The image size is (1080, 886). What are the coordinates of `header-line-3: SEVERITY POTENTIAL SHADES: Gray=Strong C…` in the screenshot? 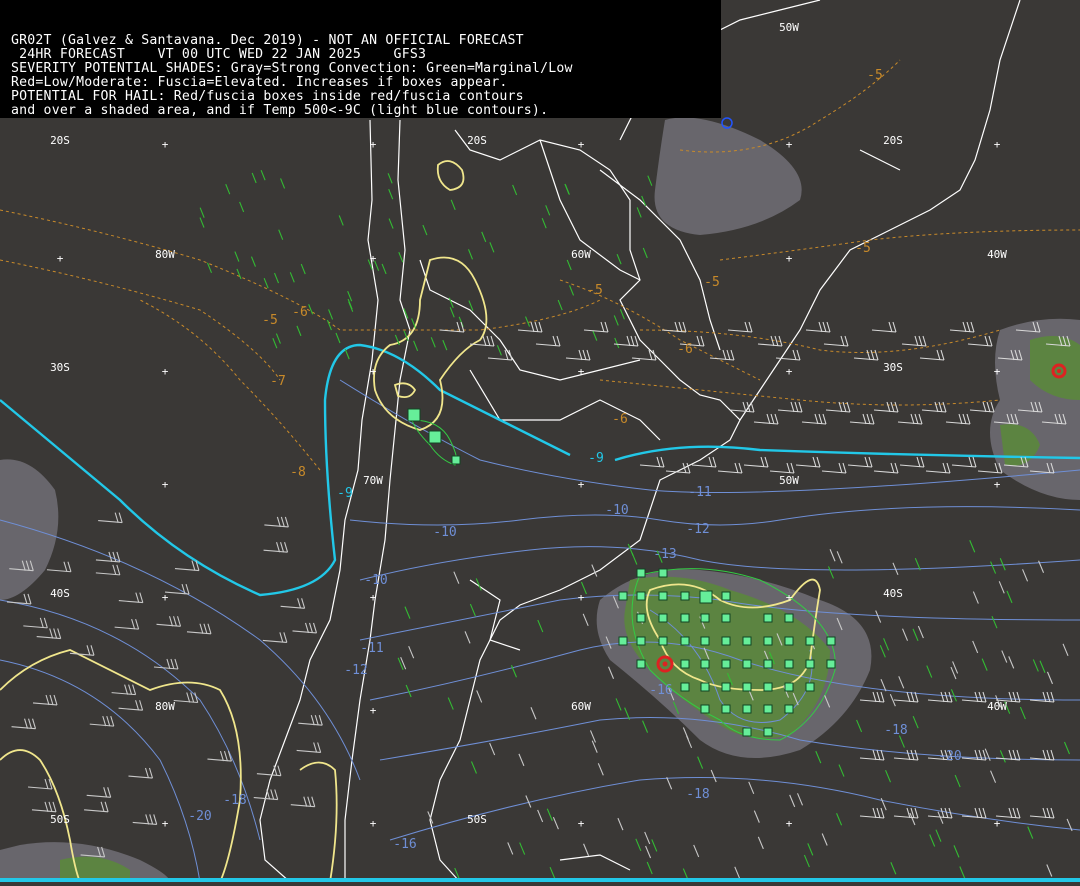 It's located at (292, 68).